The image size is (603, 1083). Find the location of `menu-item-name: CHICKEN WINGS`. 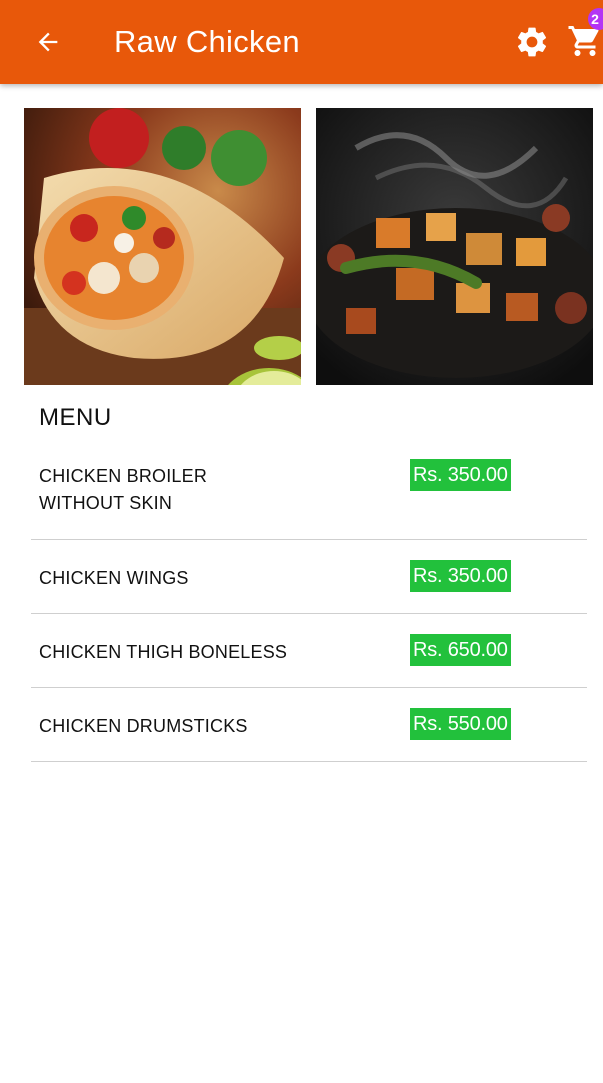

menu-item-name: CHICKEN WINGS is located at coordinates (114, 578).